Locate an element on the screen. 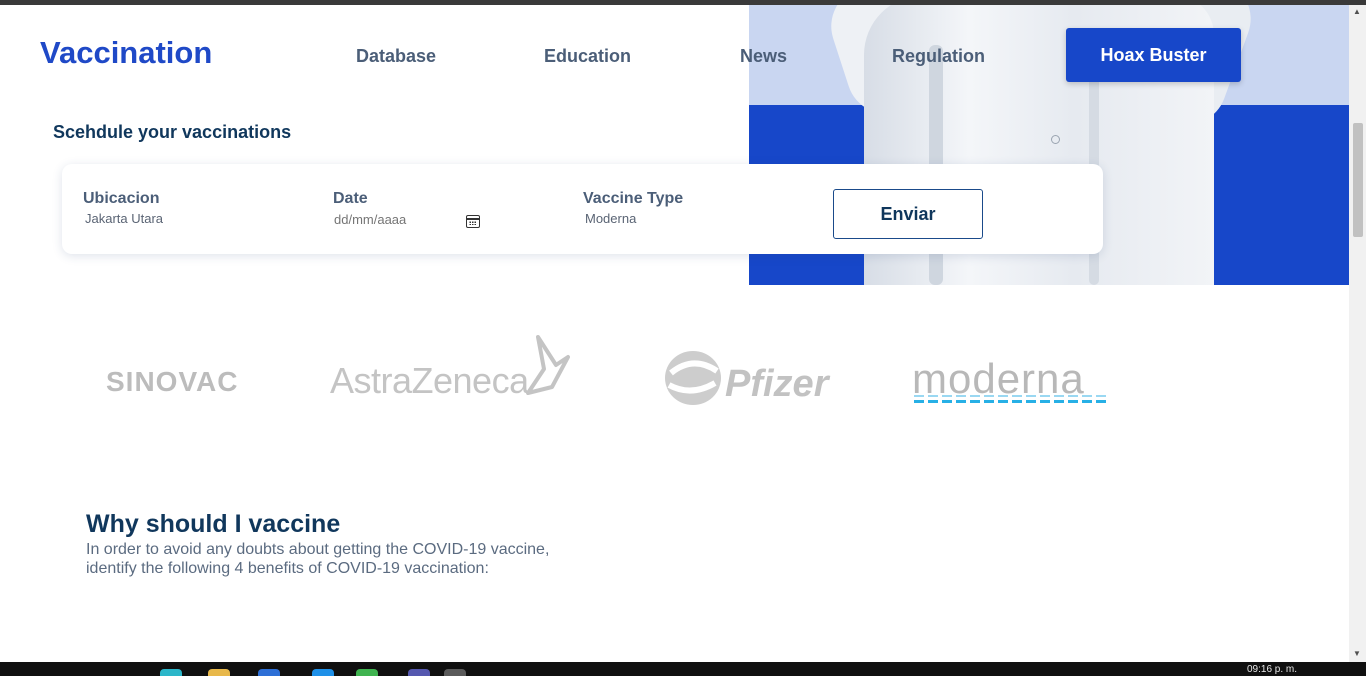 The width and height of the screenshot is (1366, 676). vscode-icon is located at coordinates (323, 672).